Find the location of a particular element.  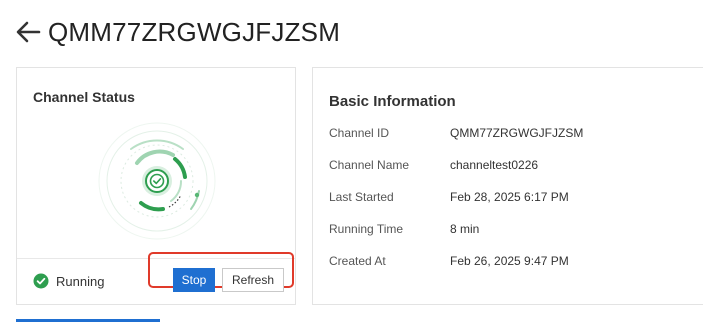

info-label: Last Started is located at coordinates (361, 197).